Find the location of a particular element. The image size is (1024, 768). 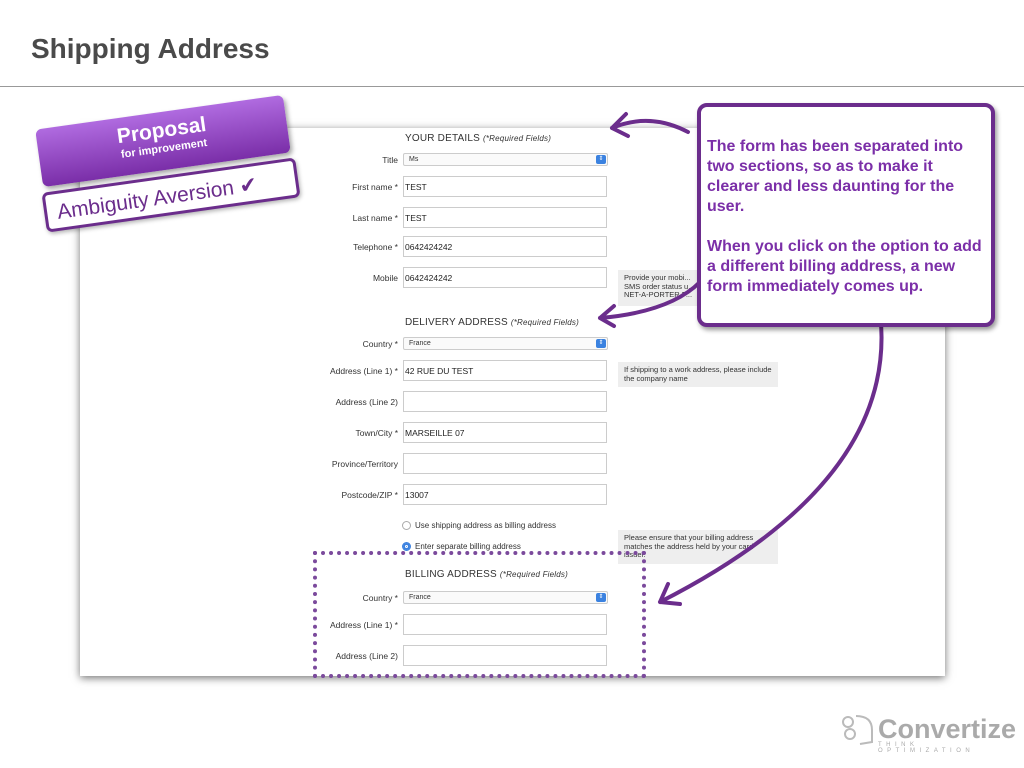

gear-head-icon is located at coordinates (857, 730).